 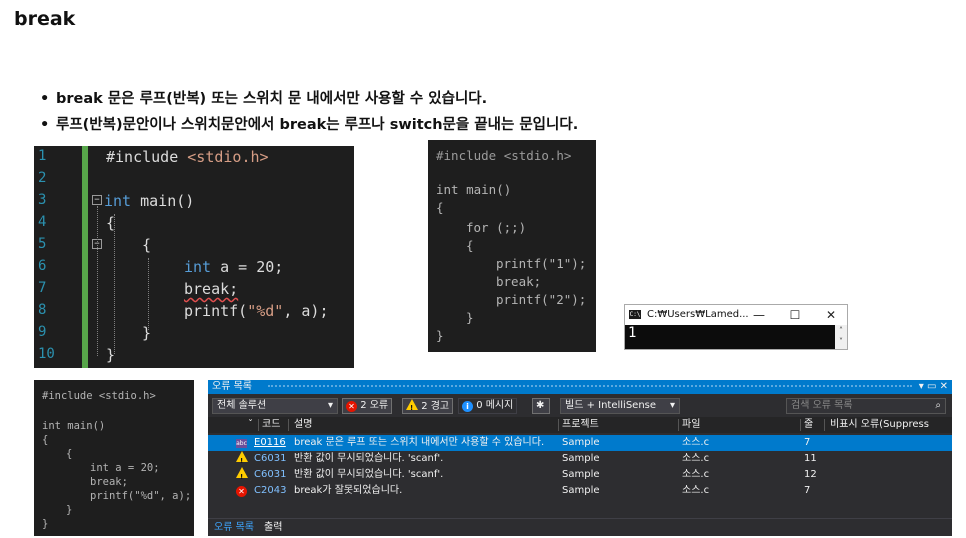 I want to click on include-directive: #include, so click(x=147, y=157).